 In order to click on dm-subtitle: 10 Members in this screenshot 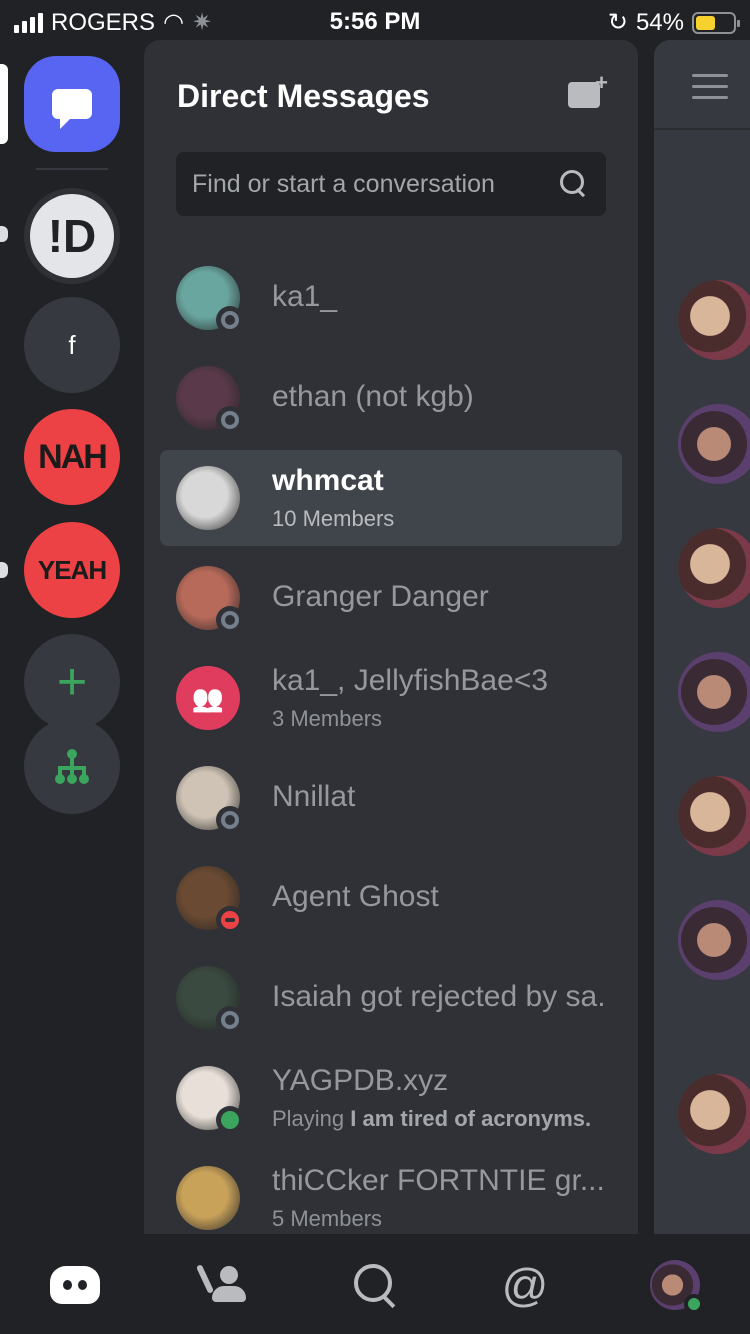, I will do `click(333, 518)`.